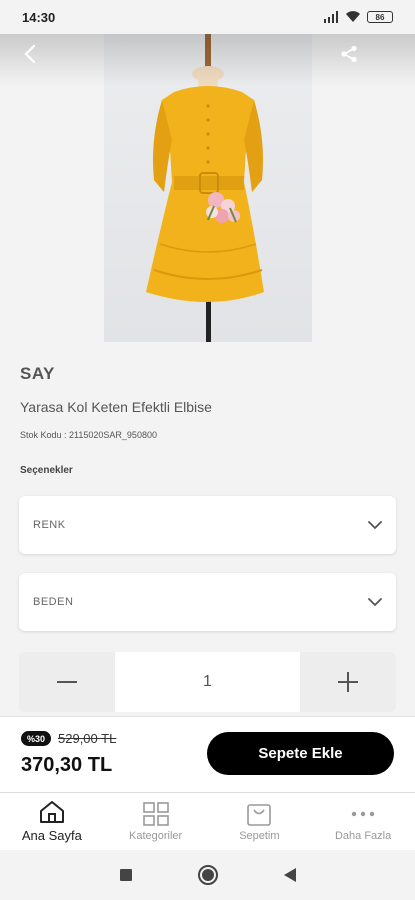 Image resolution: width=415 pixels, height=900 pixels. Describe the element at coordinates (363, 835) in the screenshot. I see `nav-label-more: Daha Fazla` at that location.